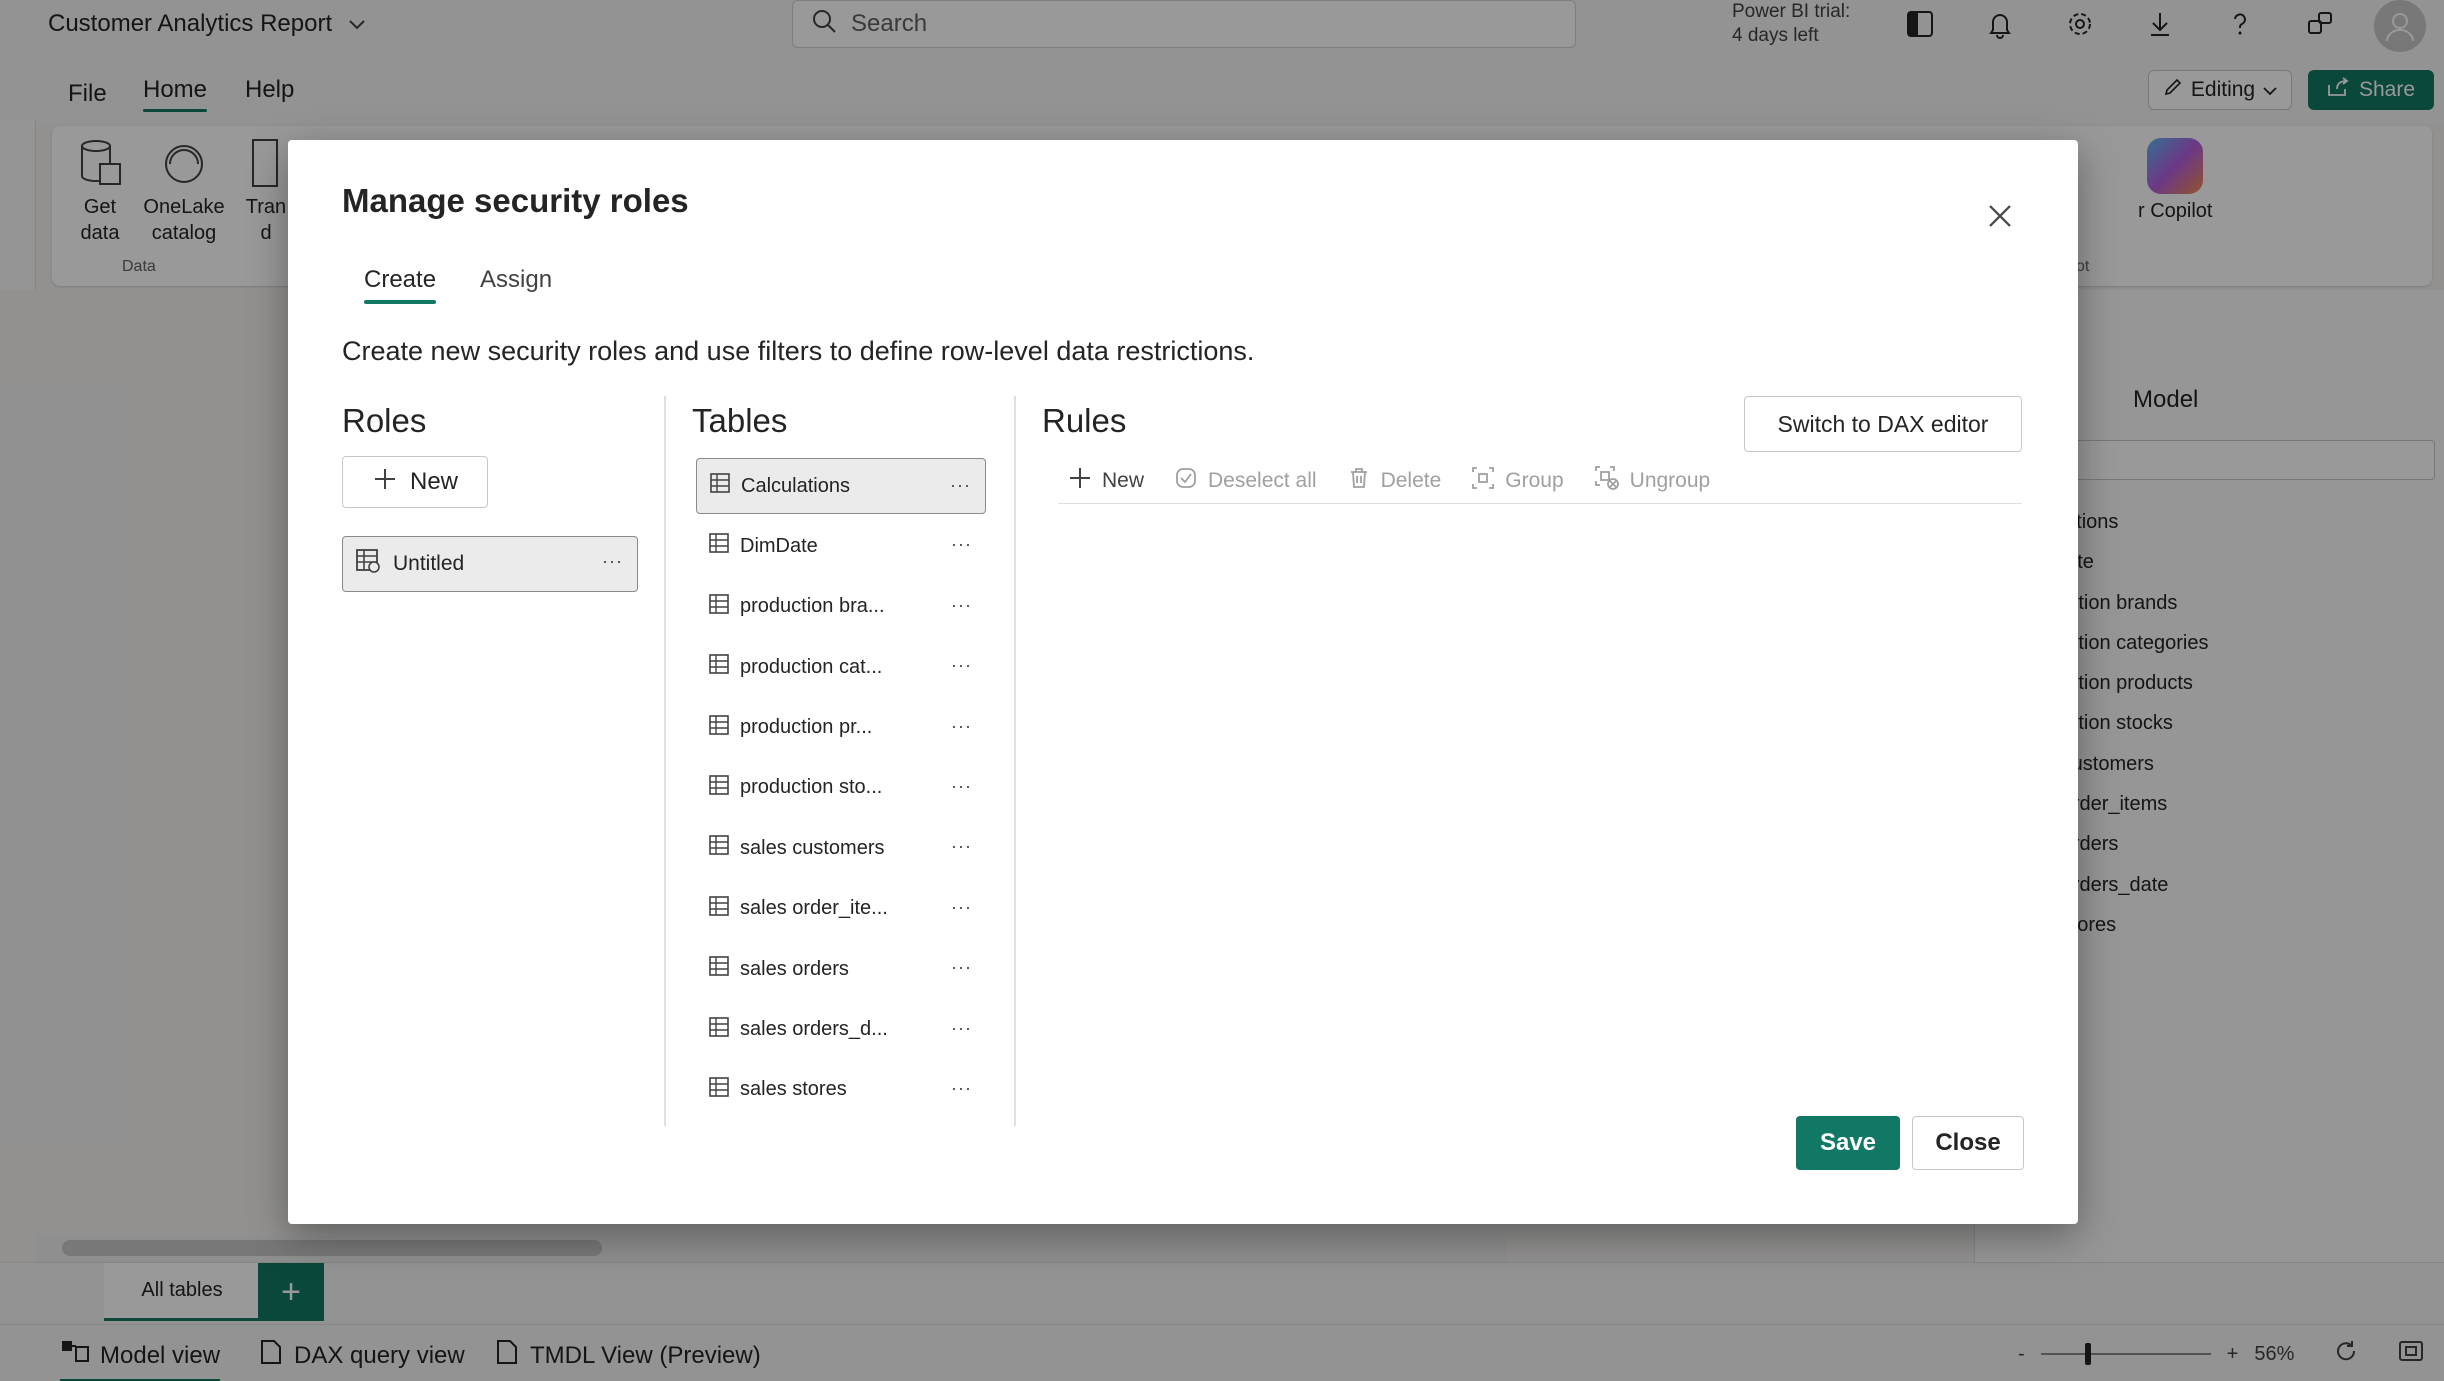 This screenshot has height=1381, width=2444. I want to click on rules-toolbar: New Deselect all Delete Group Ungroup, so click(1540, 481).